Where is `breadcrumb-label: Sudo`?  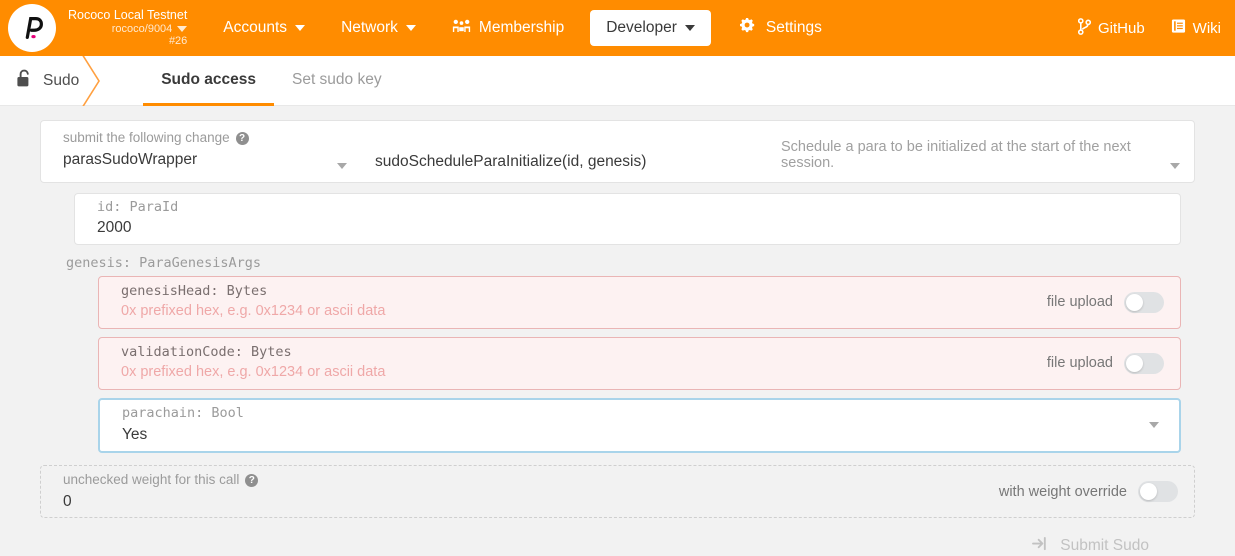 breadcrumb-label: Sudo is located at coordinates (61, 80).